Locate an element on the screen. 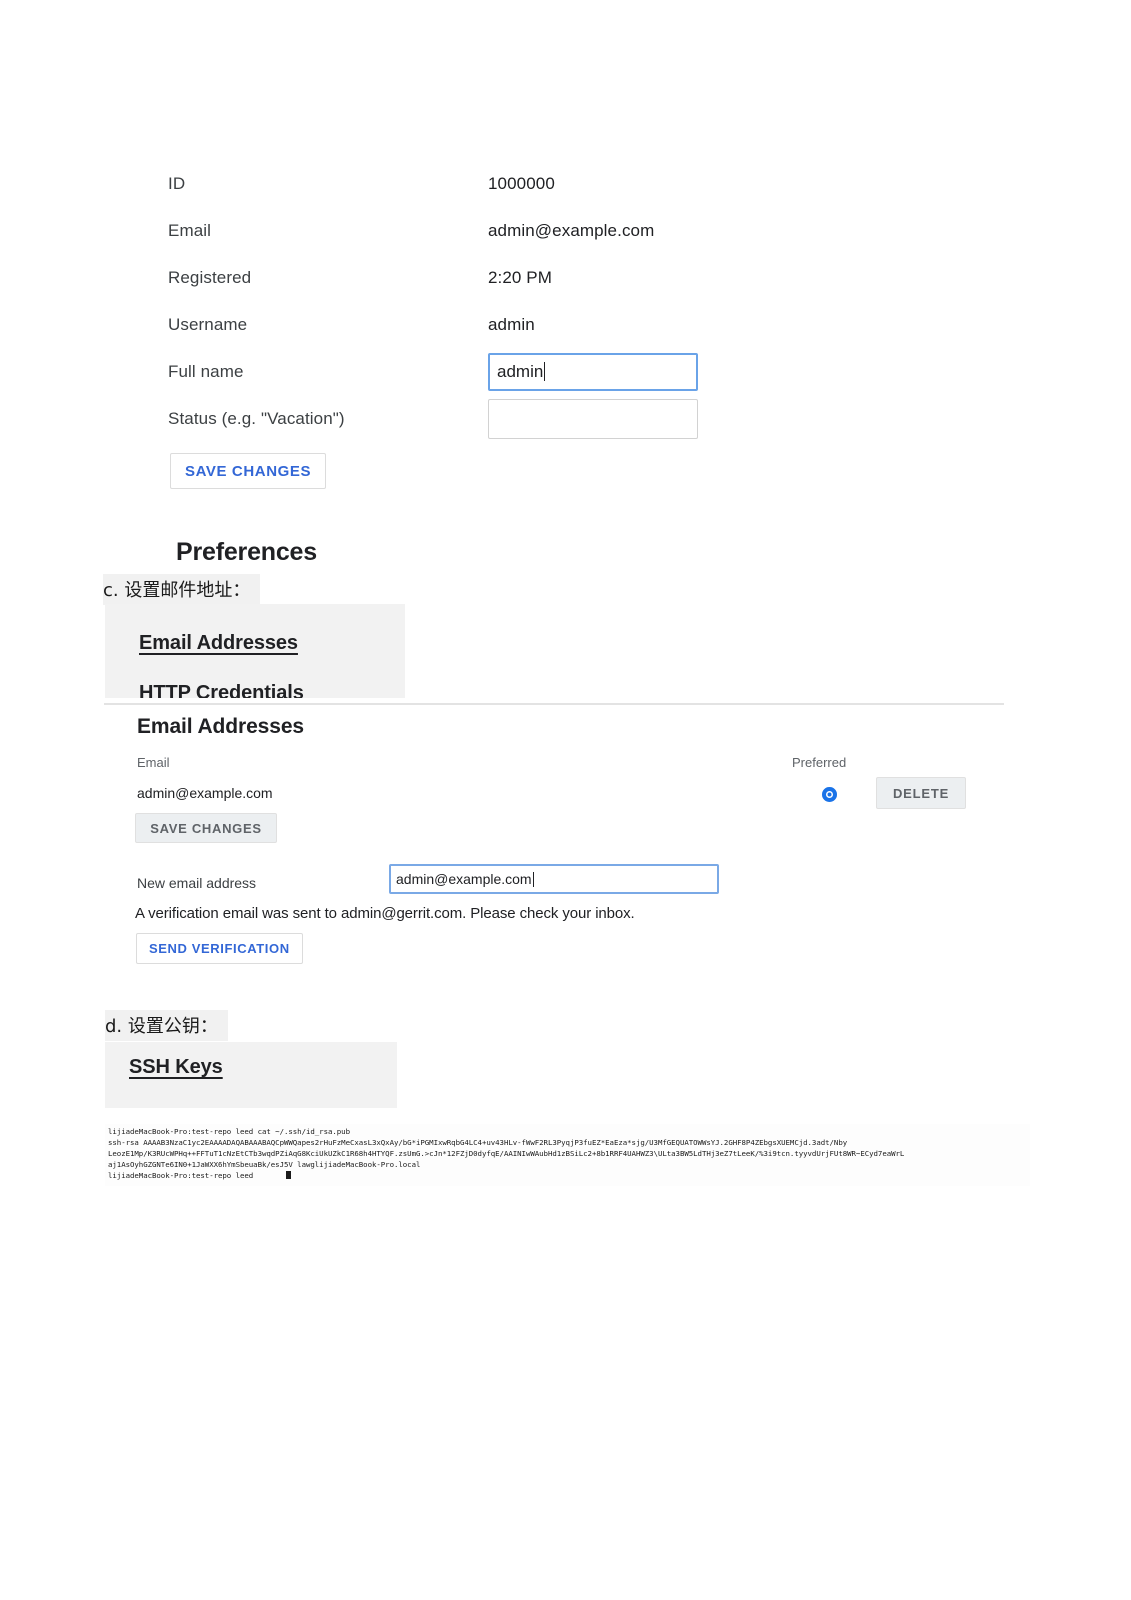 Image resolution: width=1131 pixels, height=1600 pixels. field-row-email: Email admin@example.com is located at coordinates (448, 230).